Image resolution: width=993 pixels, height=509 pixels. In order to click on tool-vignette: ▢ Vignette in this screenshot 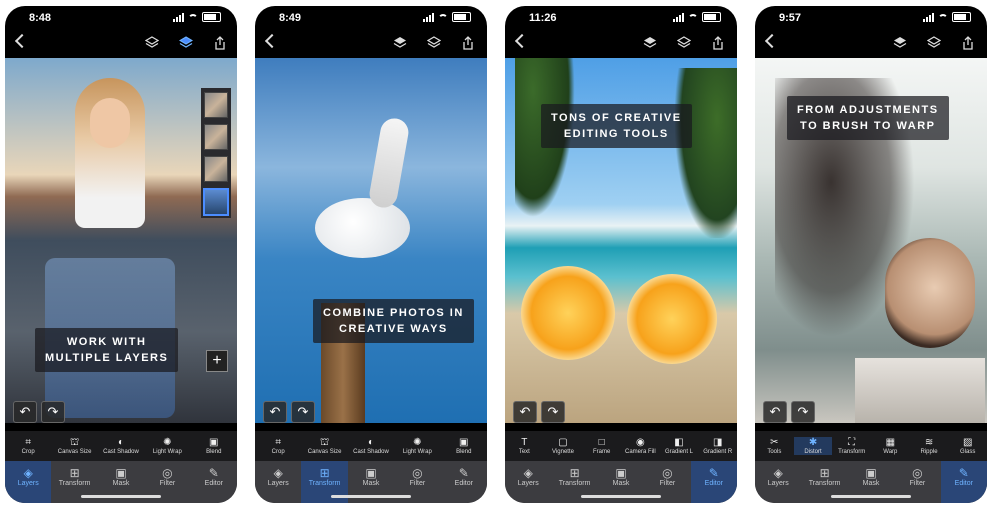, I will do `click(563, 446)`.